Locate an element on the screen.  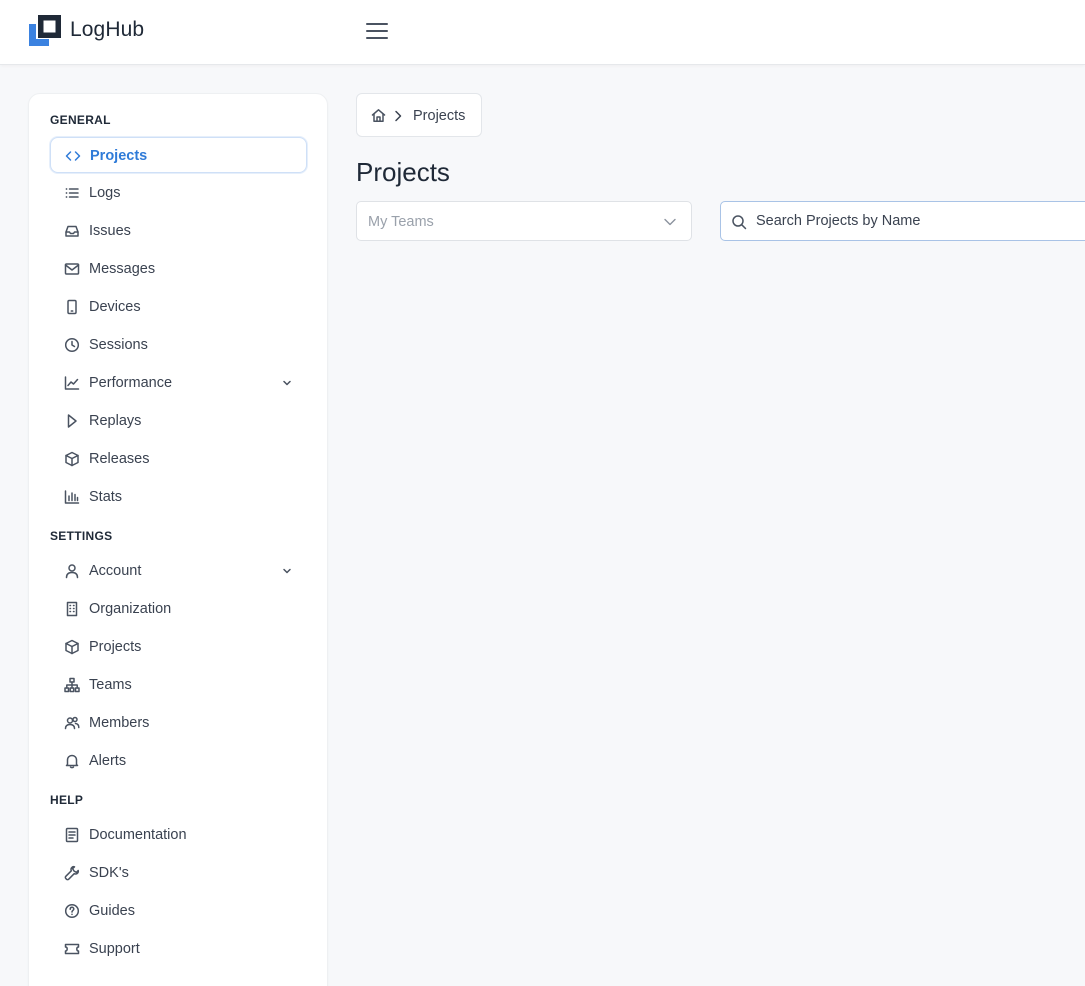
sidebar-item-settings-projects: Projects is located at coordinates (178, 647).